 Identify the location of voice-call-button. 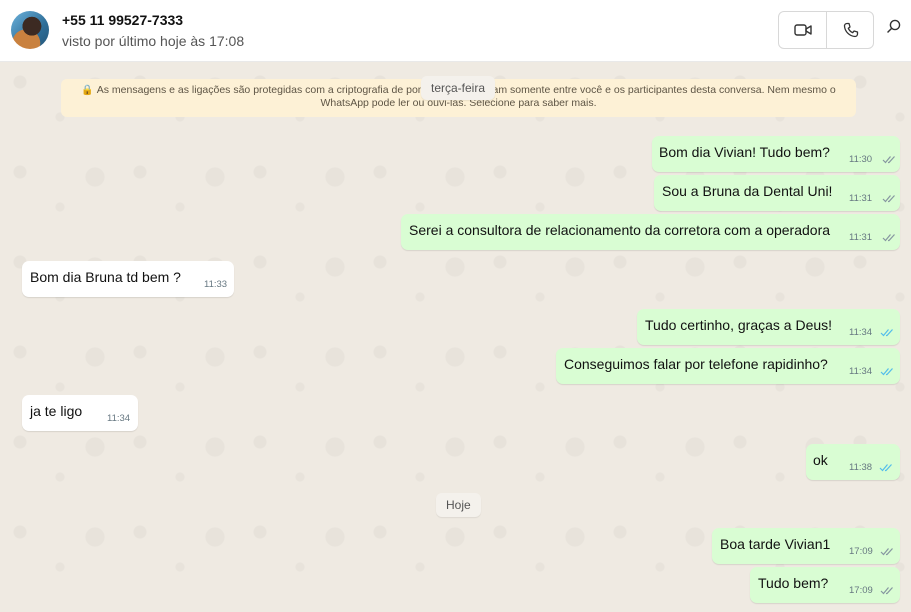
(850, 30).